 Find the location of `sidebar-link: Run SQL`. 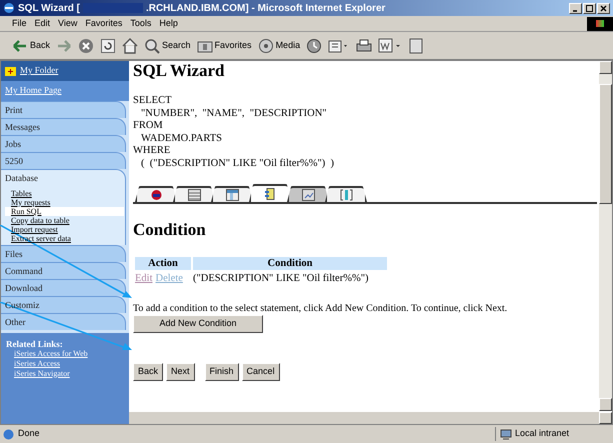

sidebar-link: Run SQL is located at coordinates (64, 211).